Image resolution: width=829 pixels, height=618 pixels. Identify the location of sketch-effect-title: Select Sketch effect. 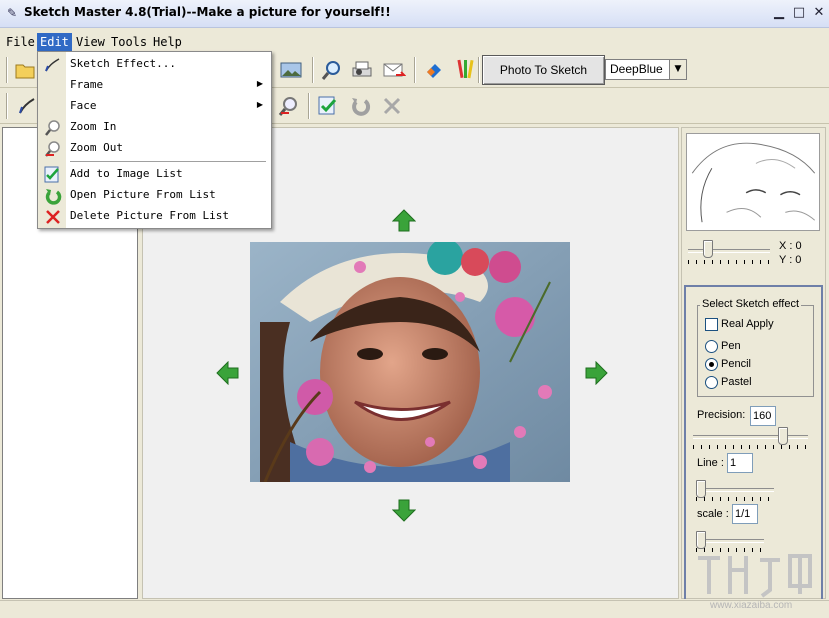
(751, 304).